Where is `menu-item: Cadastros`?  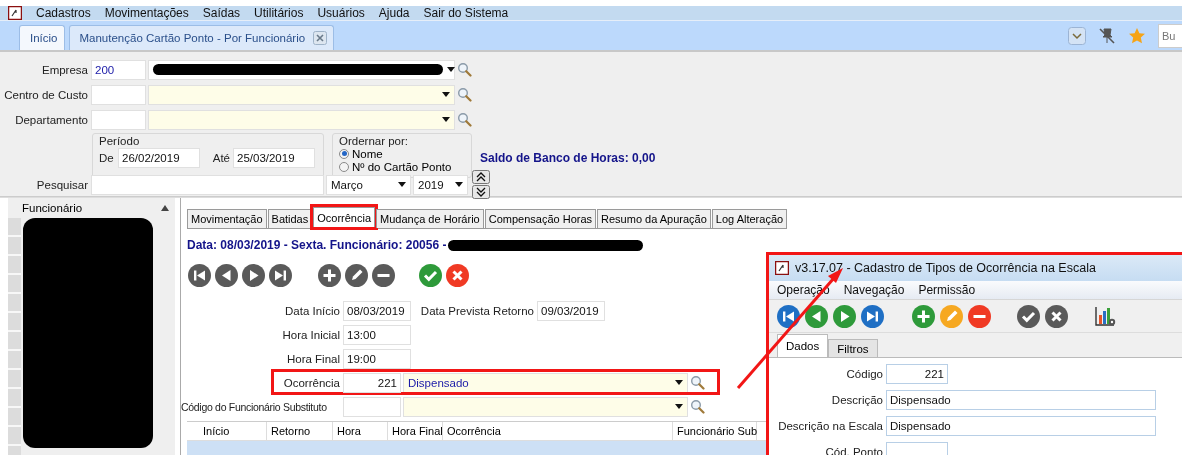
menu-item: Cadastros is located at coordinates (63, 13).